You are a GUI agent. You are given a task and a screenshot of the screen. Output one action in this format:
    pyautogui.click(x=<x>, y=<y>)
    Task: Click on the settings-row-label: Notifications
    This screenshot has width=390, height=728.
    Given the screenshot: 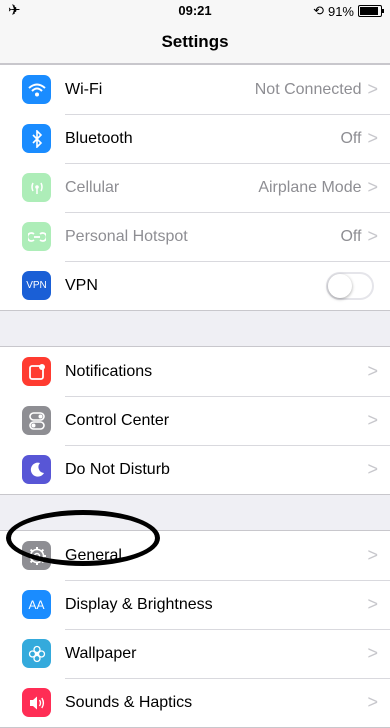 What is the action you would take?
    pyautogui.click(x=109, y=371)
    